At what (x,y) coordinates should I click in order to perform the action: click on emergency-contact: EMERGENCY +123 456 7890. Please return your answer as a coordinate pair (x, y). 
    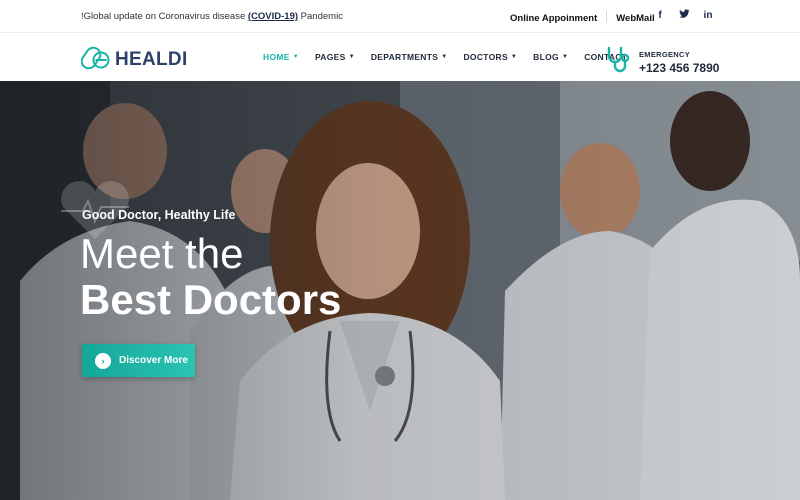
    Looking at the image, I should click on (662, 62).